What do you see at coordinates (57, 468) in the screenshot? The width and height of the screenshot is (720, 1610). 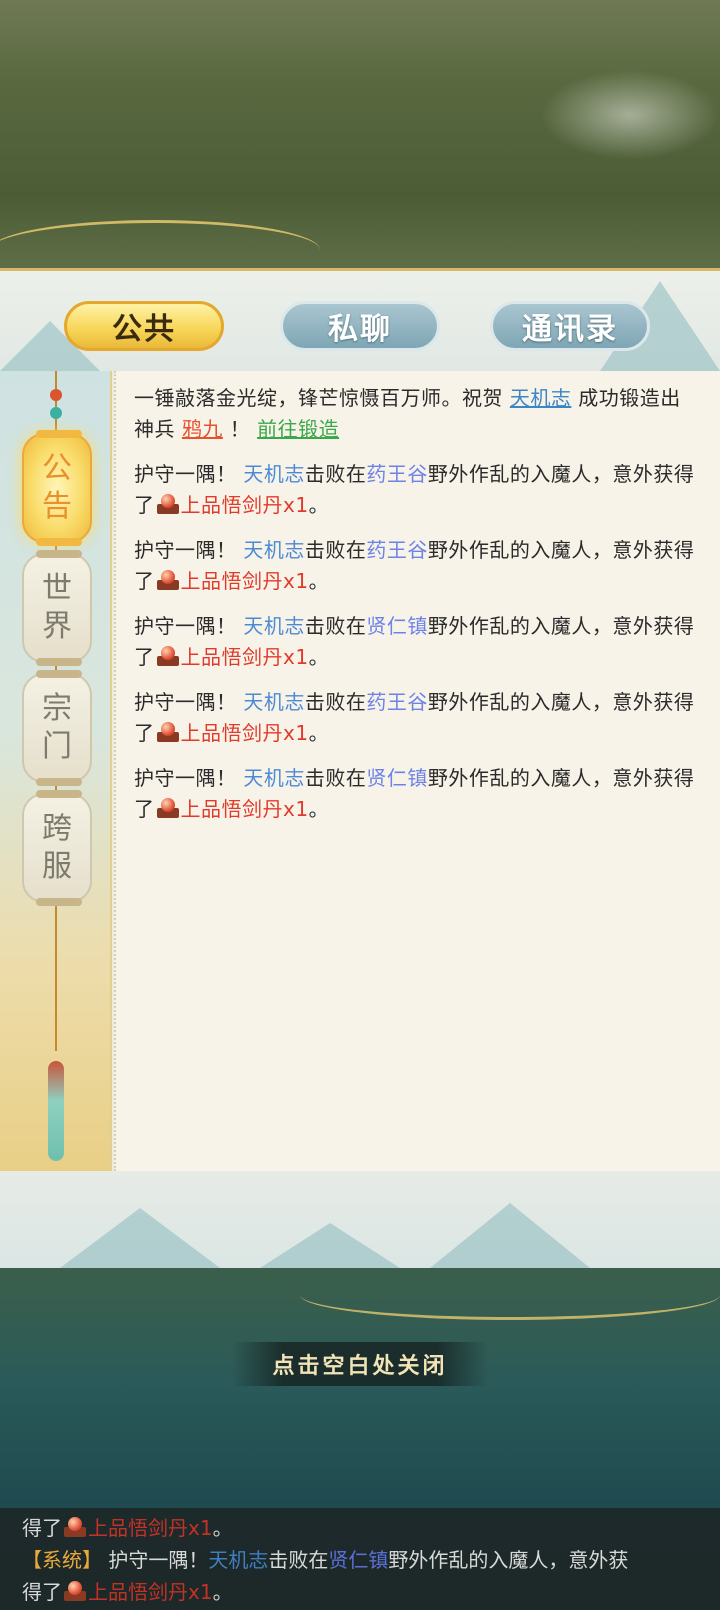 I see `sidebar-item-label: 公` at bounding box center [57, 468].